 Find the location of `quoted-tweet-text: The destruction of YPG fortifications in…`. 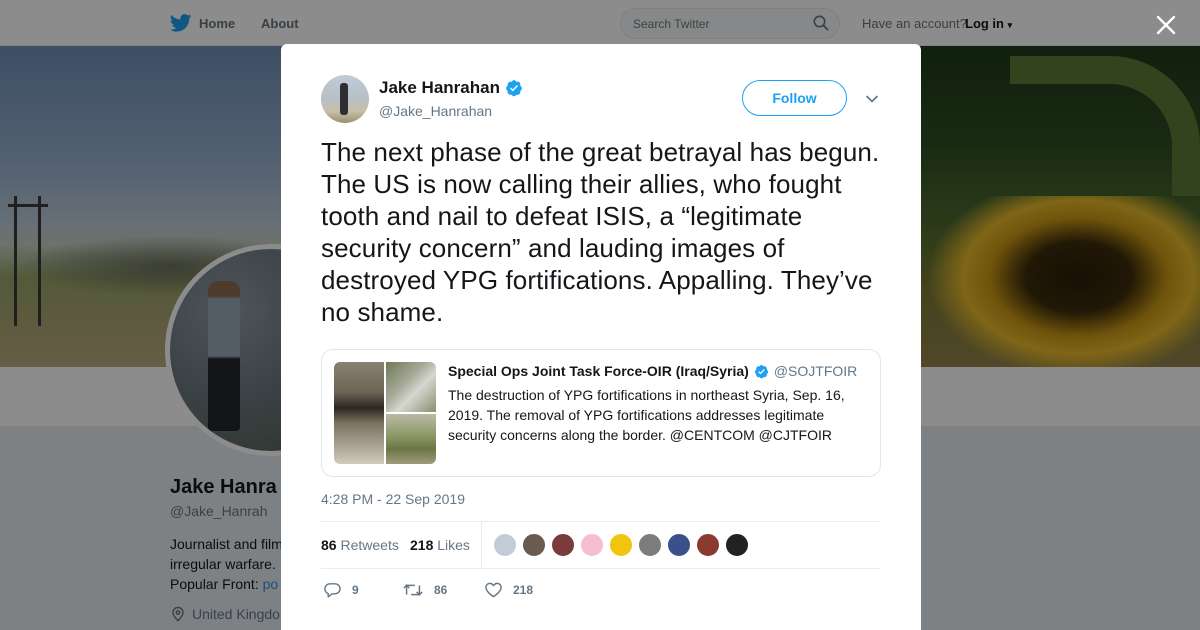

quoted-tweet-text: The destruction of YPG fortifications in… is located at coordinates (646, 415).